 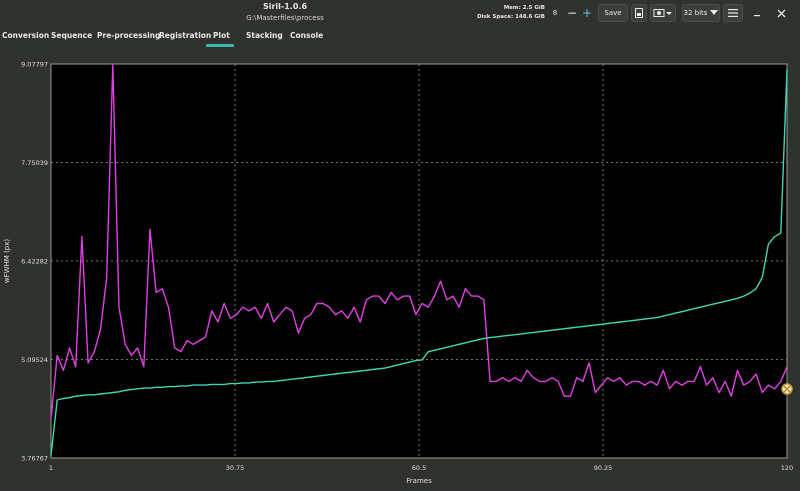 I want to click on x-tick-label: 1, so click(x=51, y=468).